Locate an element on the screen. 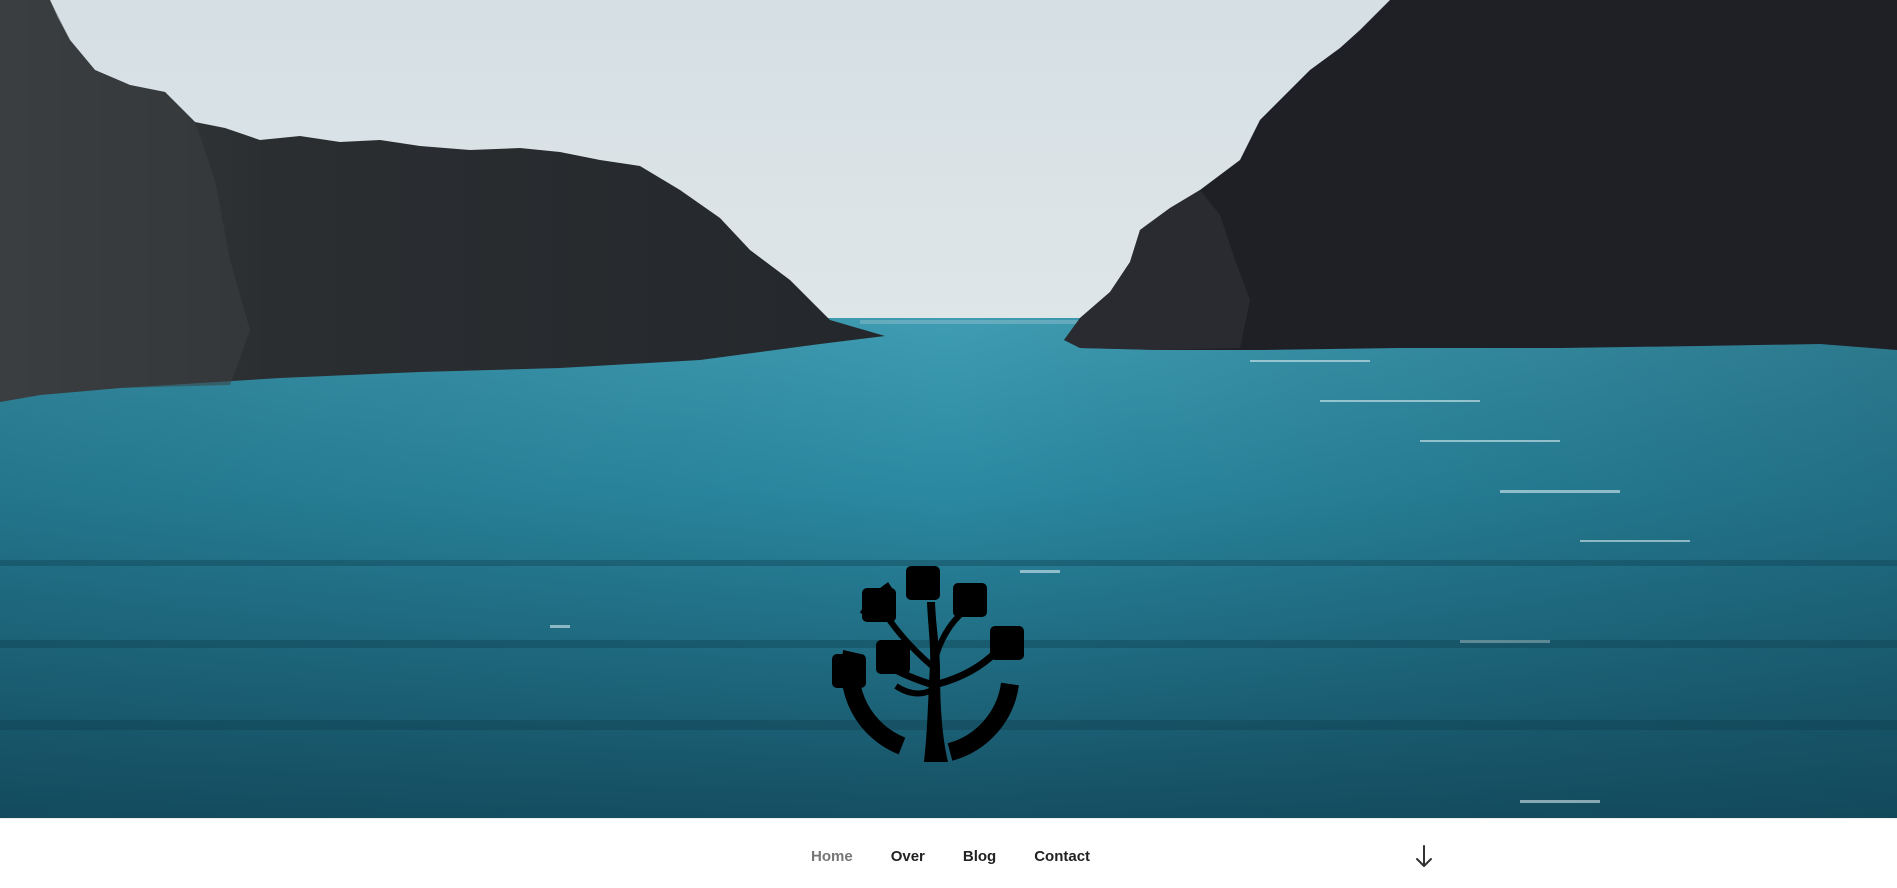  scroll-down-button is located at coordinates (1424, 857).